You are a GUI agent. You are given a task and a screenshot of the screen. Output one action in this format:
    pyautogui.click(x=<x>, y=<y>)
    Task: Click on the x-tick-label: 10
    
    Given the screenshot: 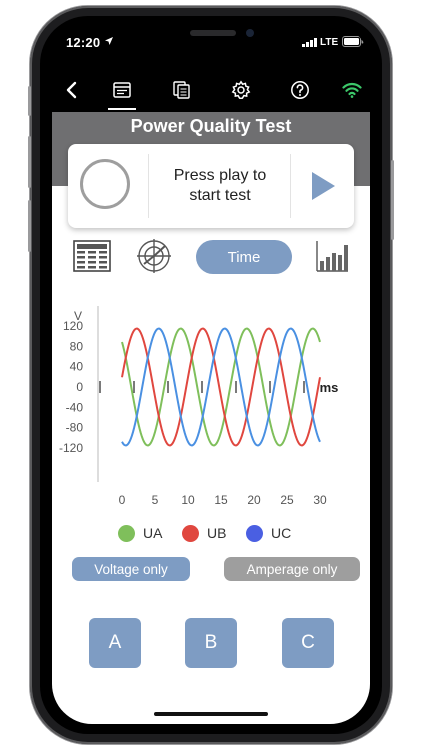 What is the action you would take?
    pyautogui.click(x=188, y=500)
    